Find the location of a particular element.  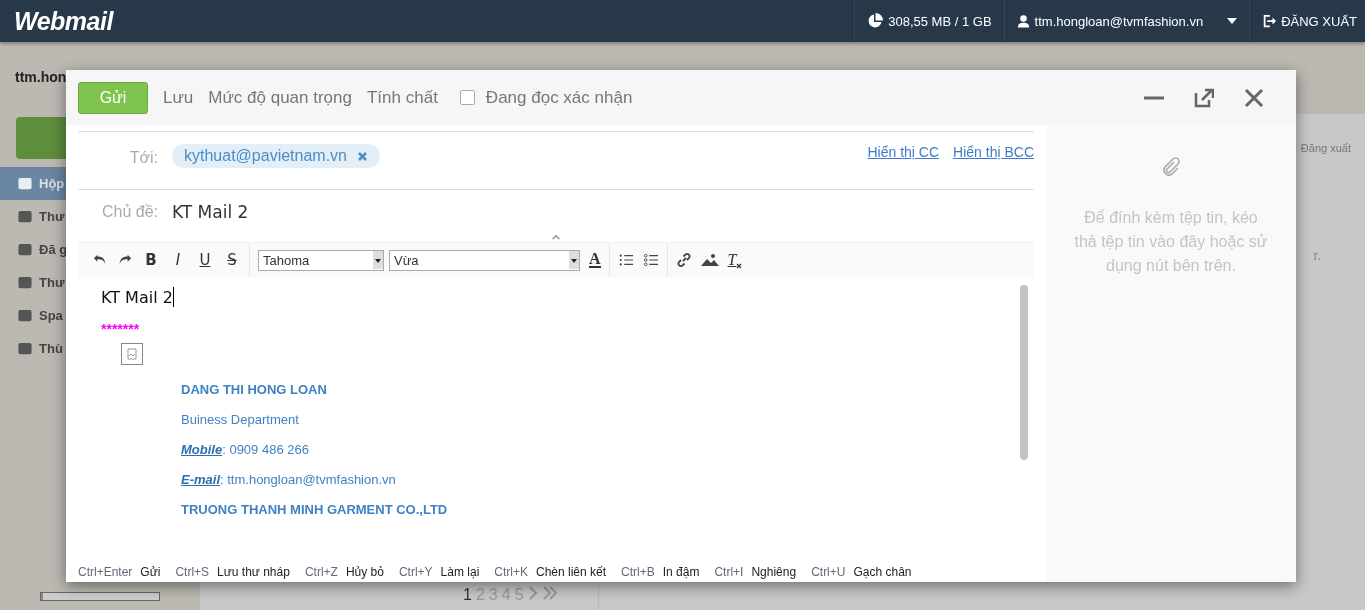

asterisk-line: ******* is located at coordinates (121, 329).